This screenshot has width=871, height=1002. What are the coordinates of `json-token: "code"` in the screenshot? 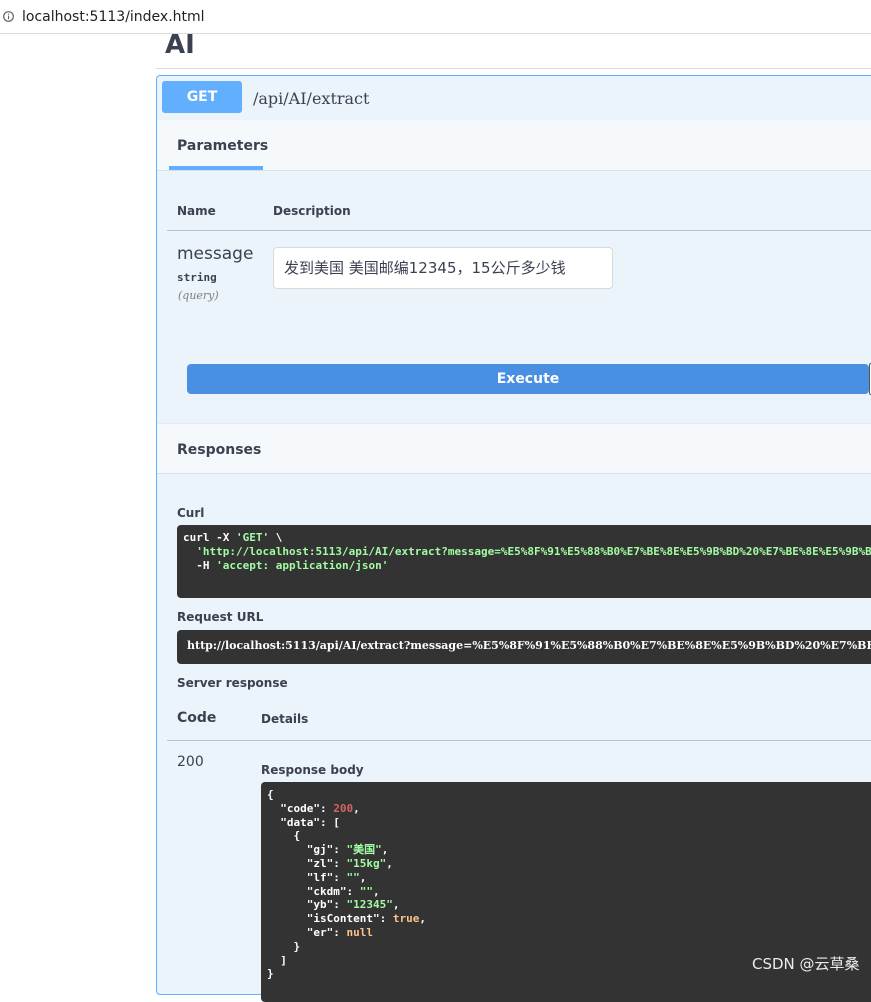 It's located at (300, 808).